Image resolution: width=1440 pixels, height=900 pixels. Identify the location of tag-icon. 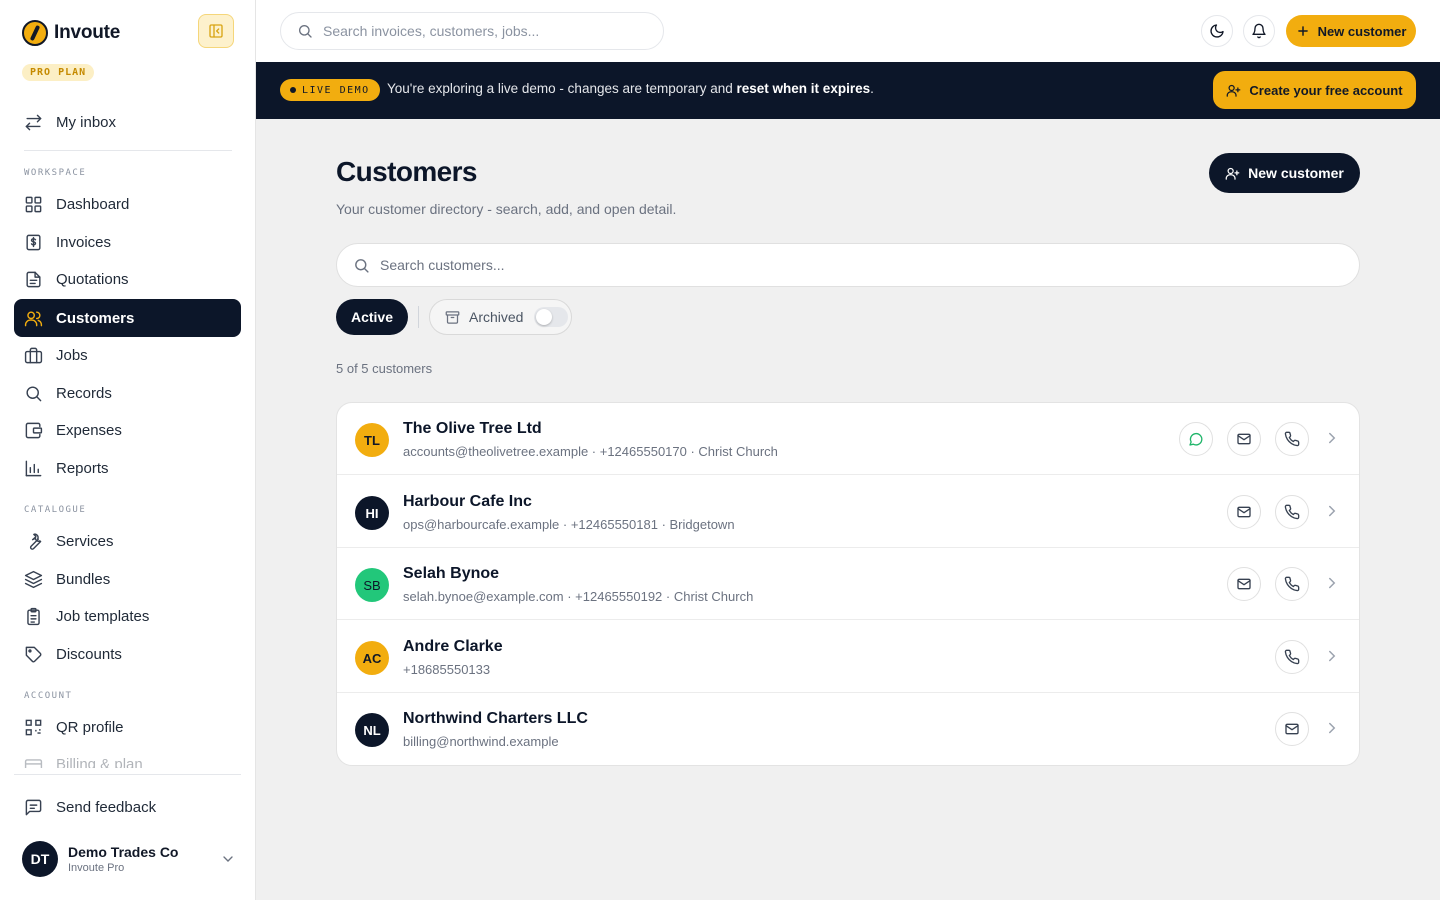
(33, 654).